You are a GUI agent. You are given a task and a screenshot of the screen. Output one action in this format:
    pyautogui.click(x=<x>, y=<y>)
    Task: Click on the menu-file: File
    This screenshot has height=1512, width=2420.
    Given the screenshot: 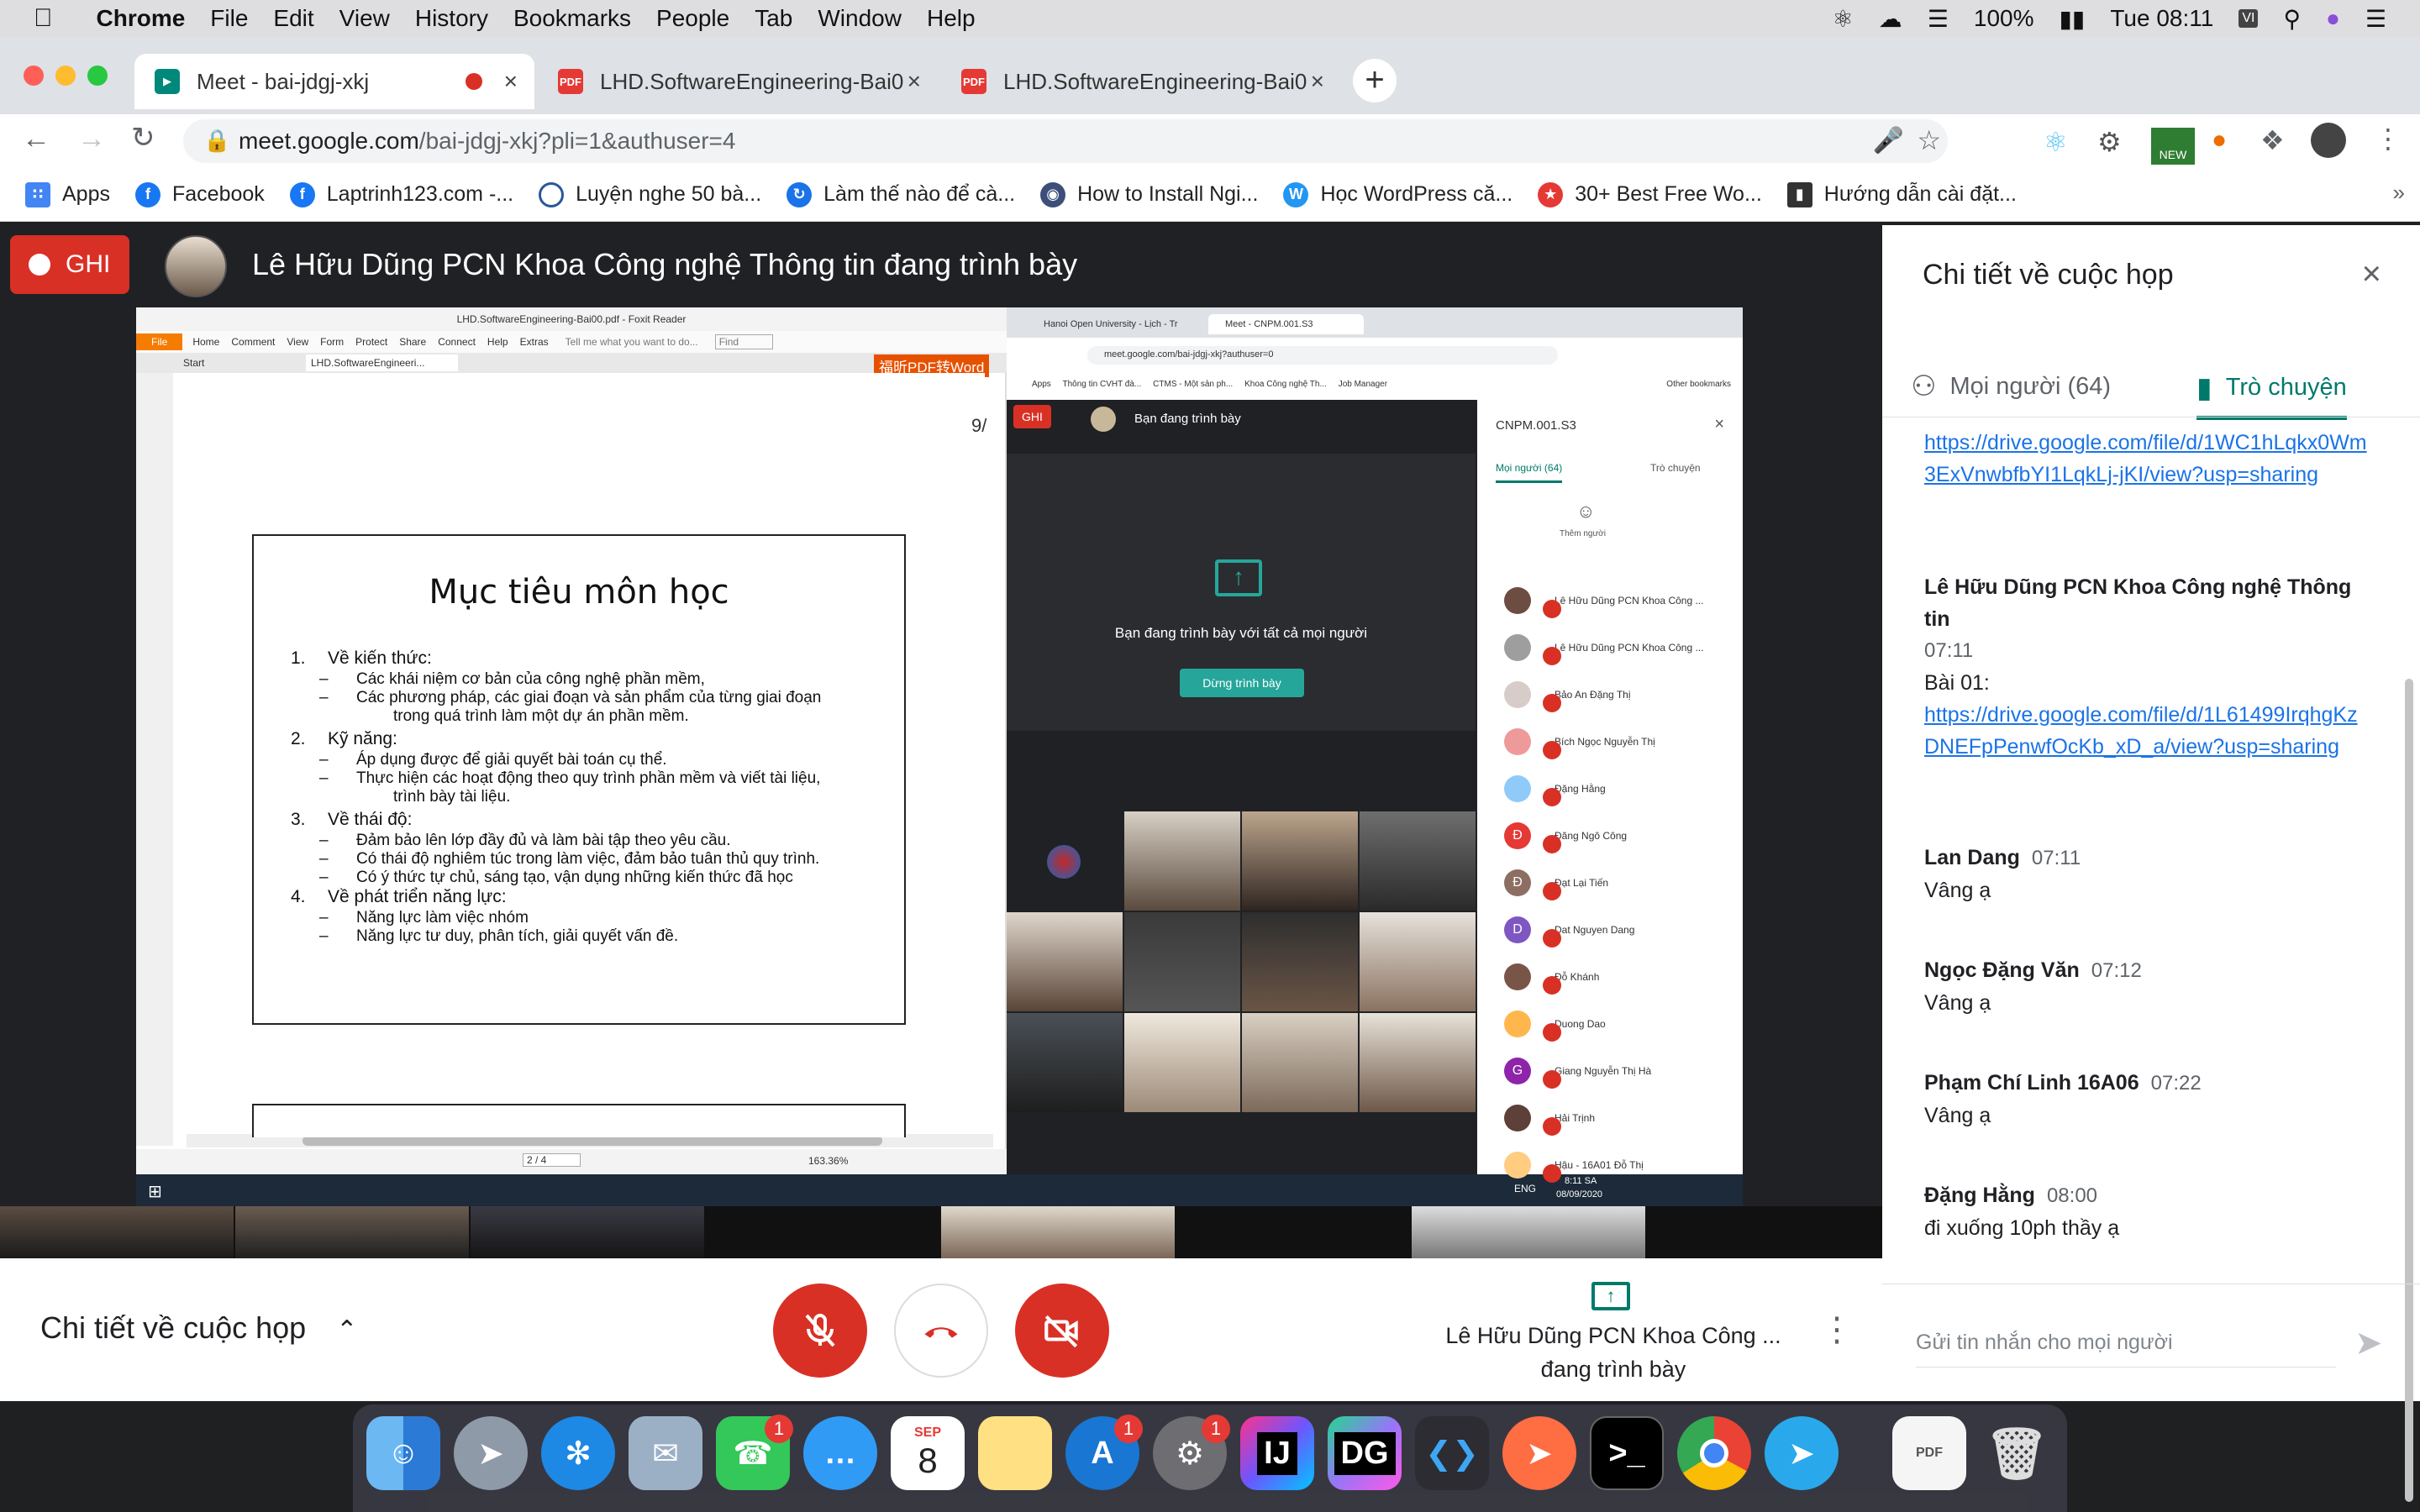 What is the action you would take?
    pyautogui.click(x=229, y=18)
    